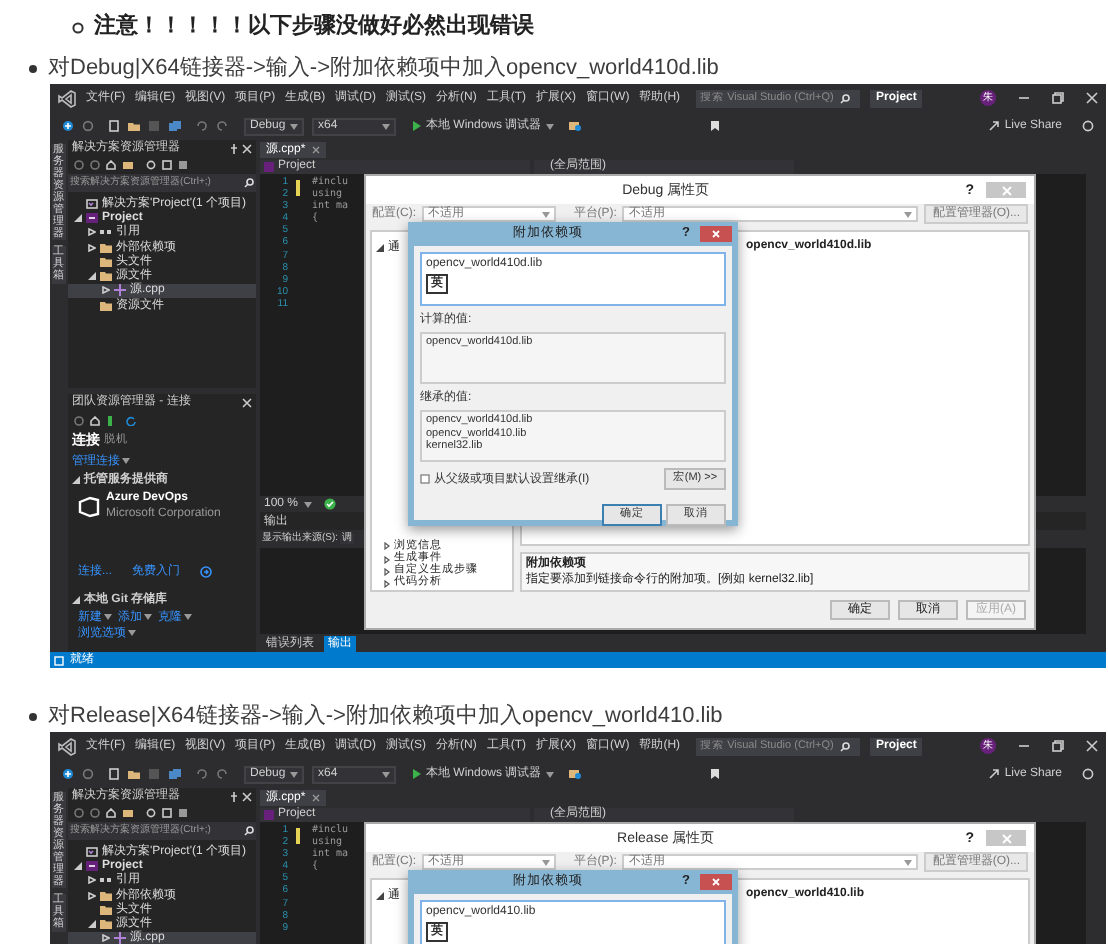 The image size is (1108, 944). Describe the element at coordinates (385, 716) in the screenshot. I see `step-text: 对Release|X64链接器->输入->附加依赖项中加入opencv_world410.lib` at that location.